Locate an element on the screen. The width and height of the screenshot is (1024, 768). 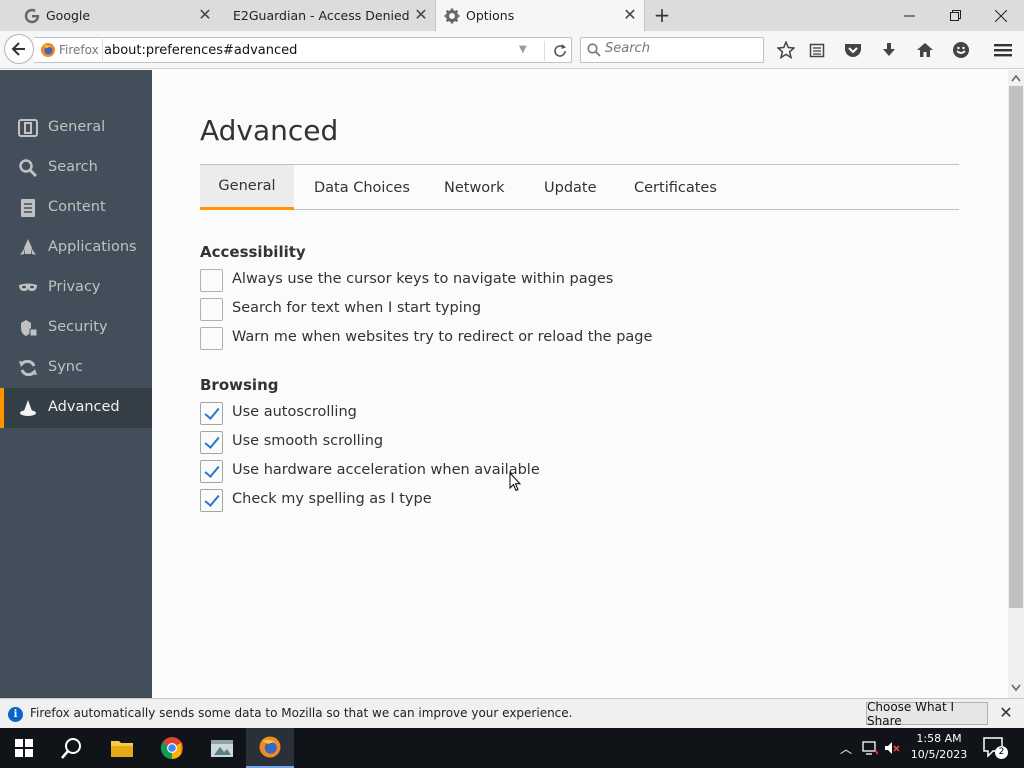
clock-date: 10/5/2023 is located at coordinates (939, 754).